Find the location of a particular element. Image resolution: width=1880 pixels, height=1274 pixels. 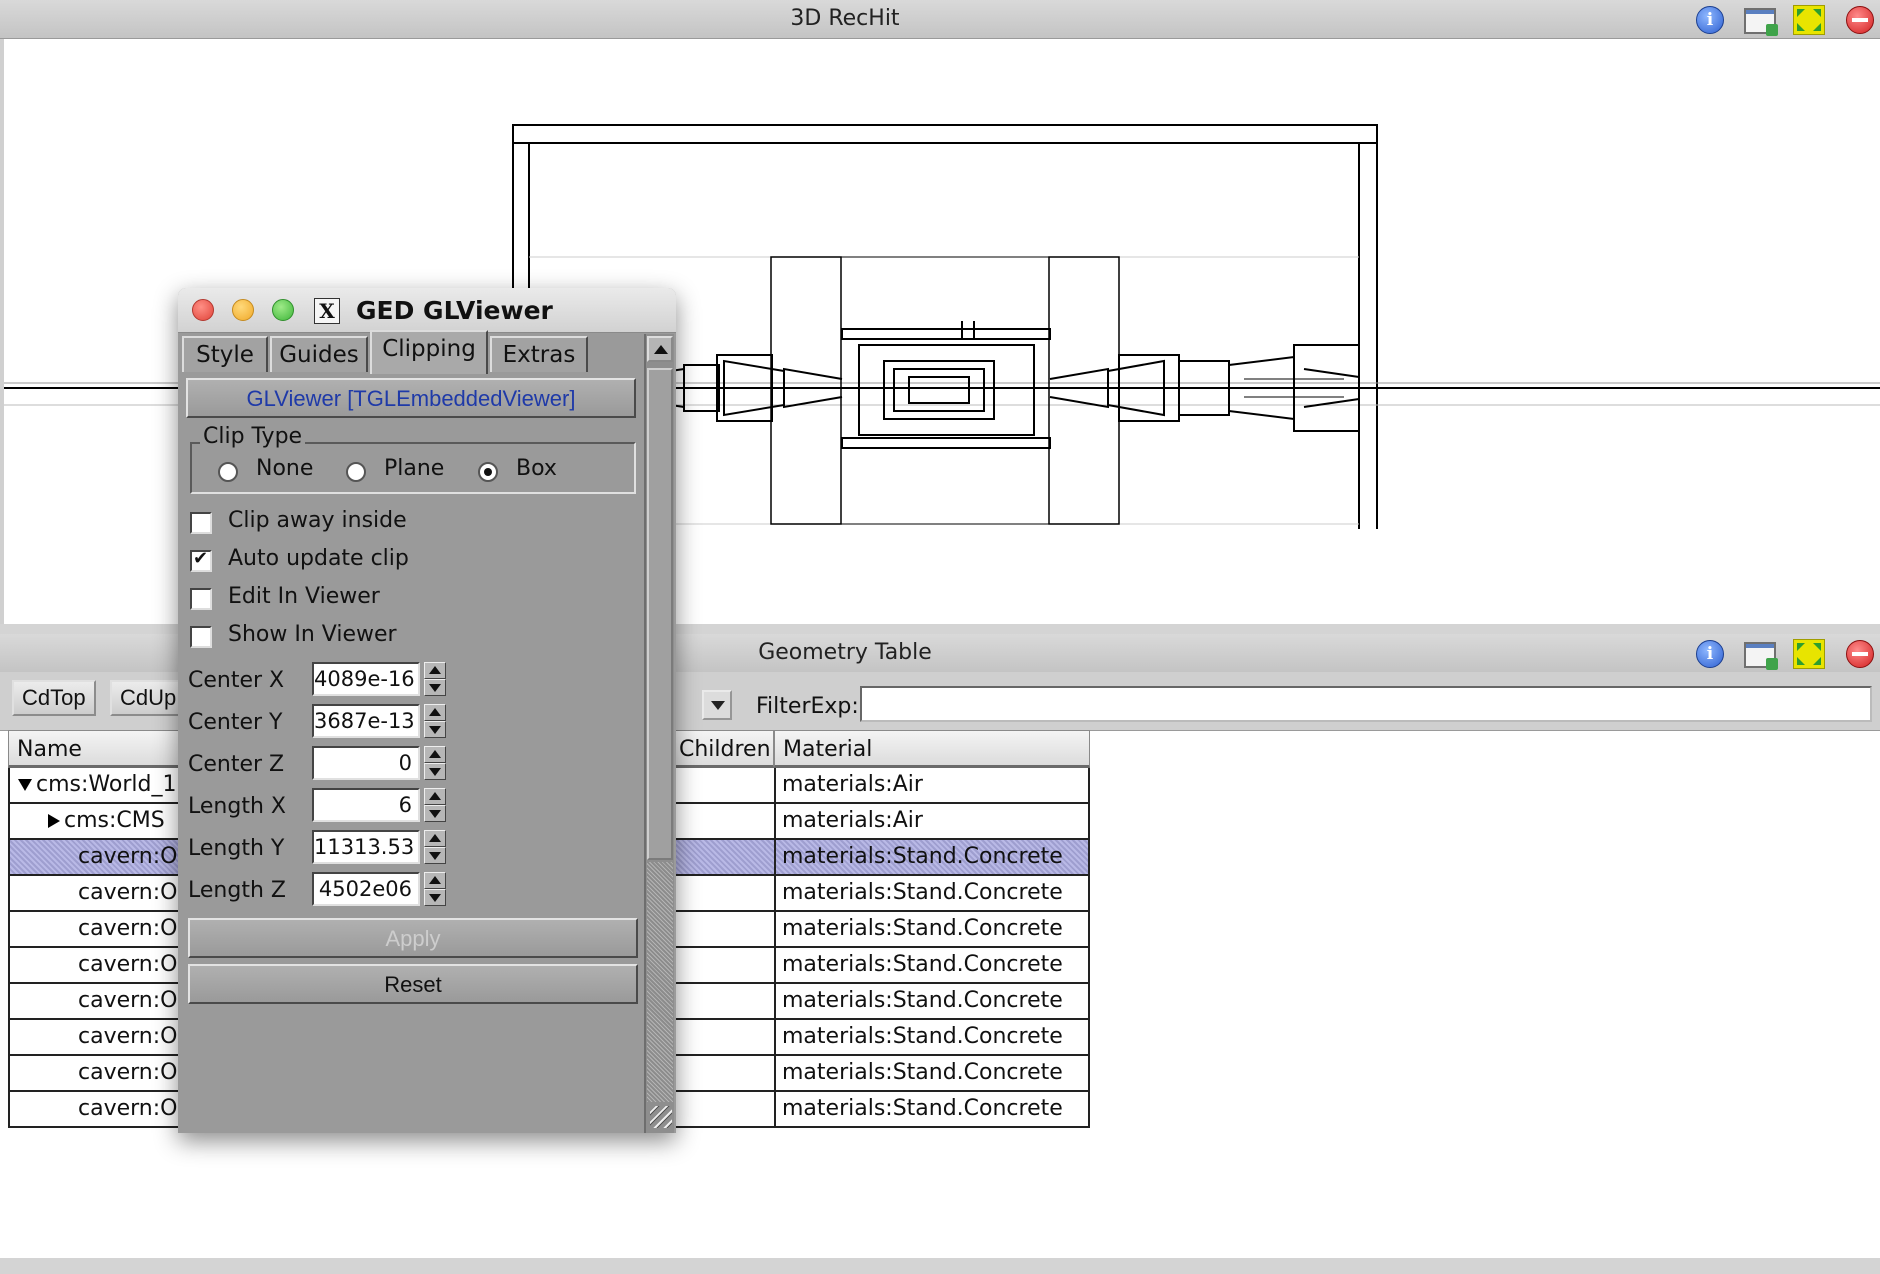

viewer-undock-button is located at coordinates (1759, 20).